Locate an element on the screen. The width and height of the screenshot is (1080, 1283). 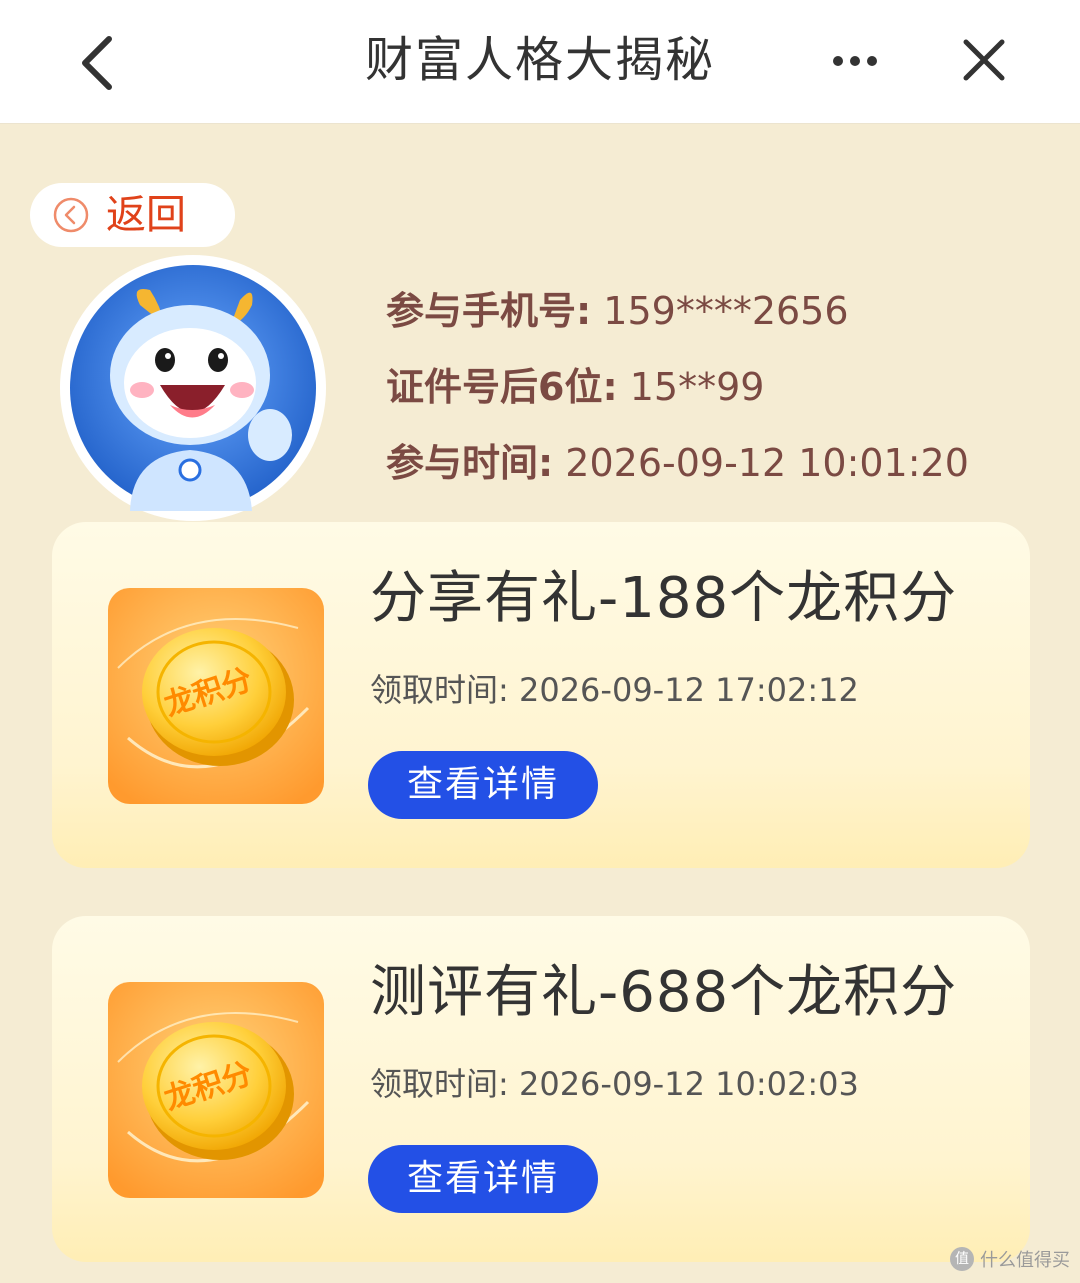
reward-title: 测评有礼-688个龙积分 is located at coordinates (664, 992).